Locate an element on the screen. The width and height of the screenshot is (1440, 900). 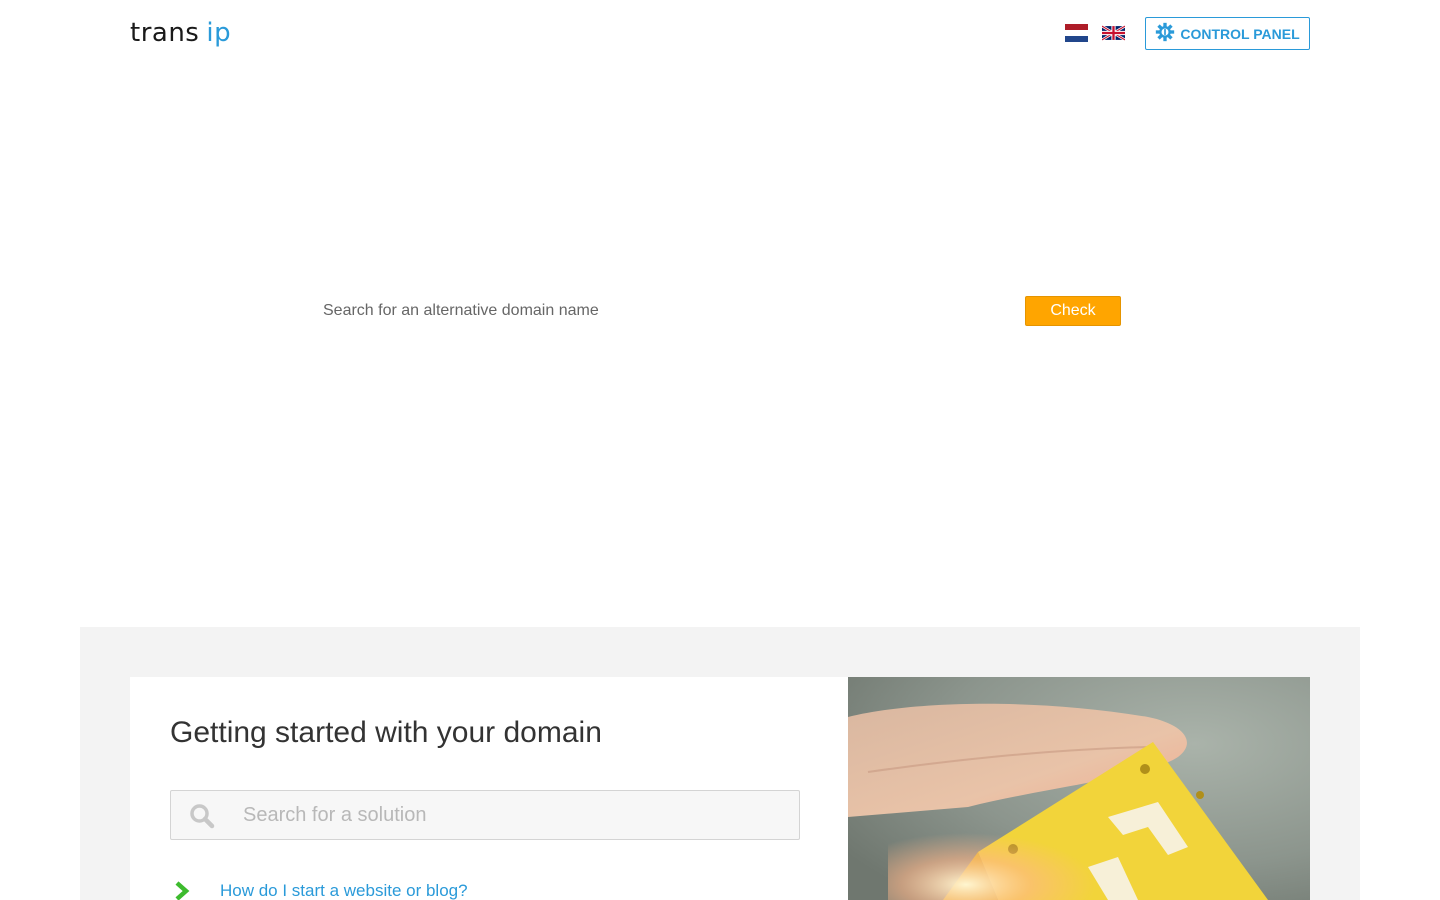
transip-logo: trans ip is located at coordinates (180, 33).